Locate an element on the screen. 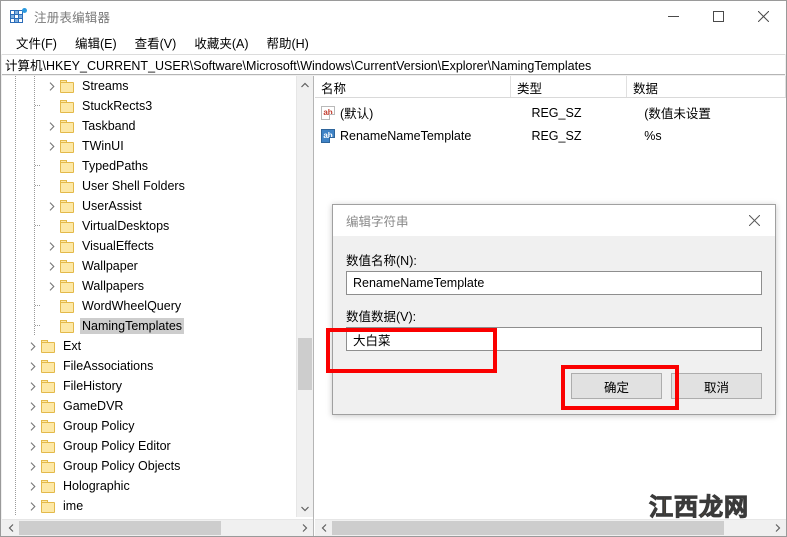  tree-scroll-left-arrow is located at coordinates (10, 528).